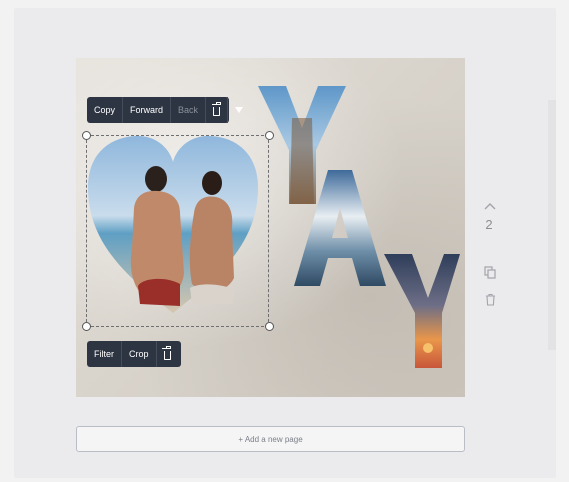 The width and height of the screenshot is (569, 482). What do you see at coordinates (270, 439) in the screenshot?
I see `add-page-button: + Add a new page` at bounding box center [270, 439].